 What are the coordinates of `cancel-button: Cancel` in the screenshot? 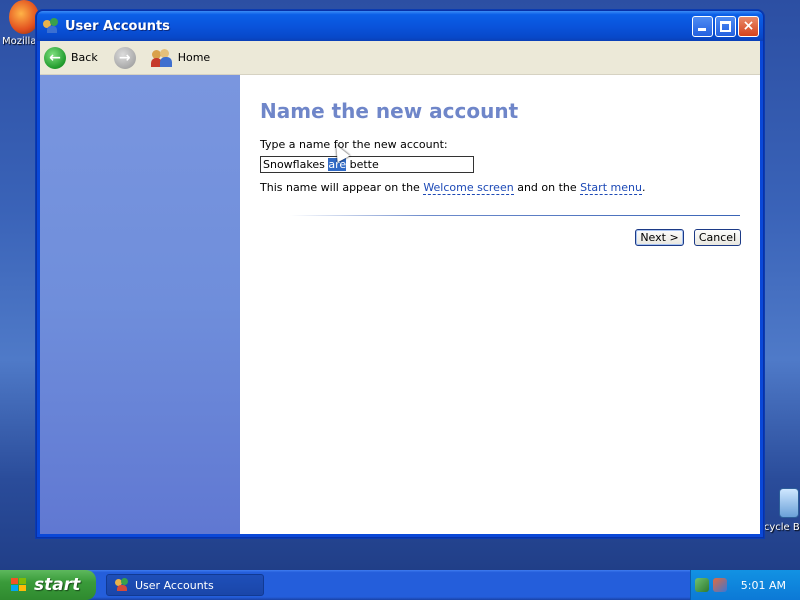 It's located at (717, 237).